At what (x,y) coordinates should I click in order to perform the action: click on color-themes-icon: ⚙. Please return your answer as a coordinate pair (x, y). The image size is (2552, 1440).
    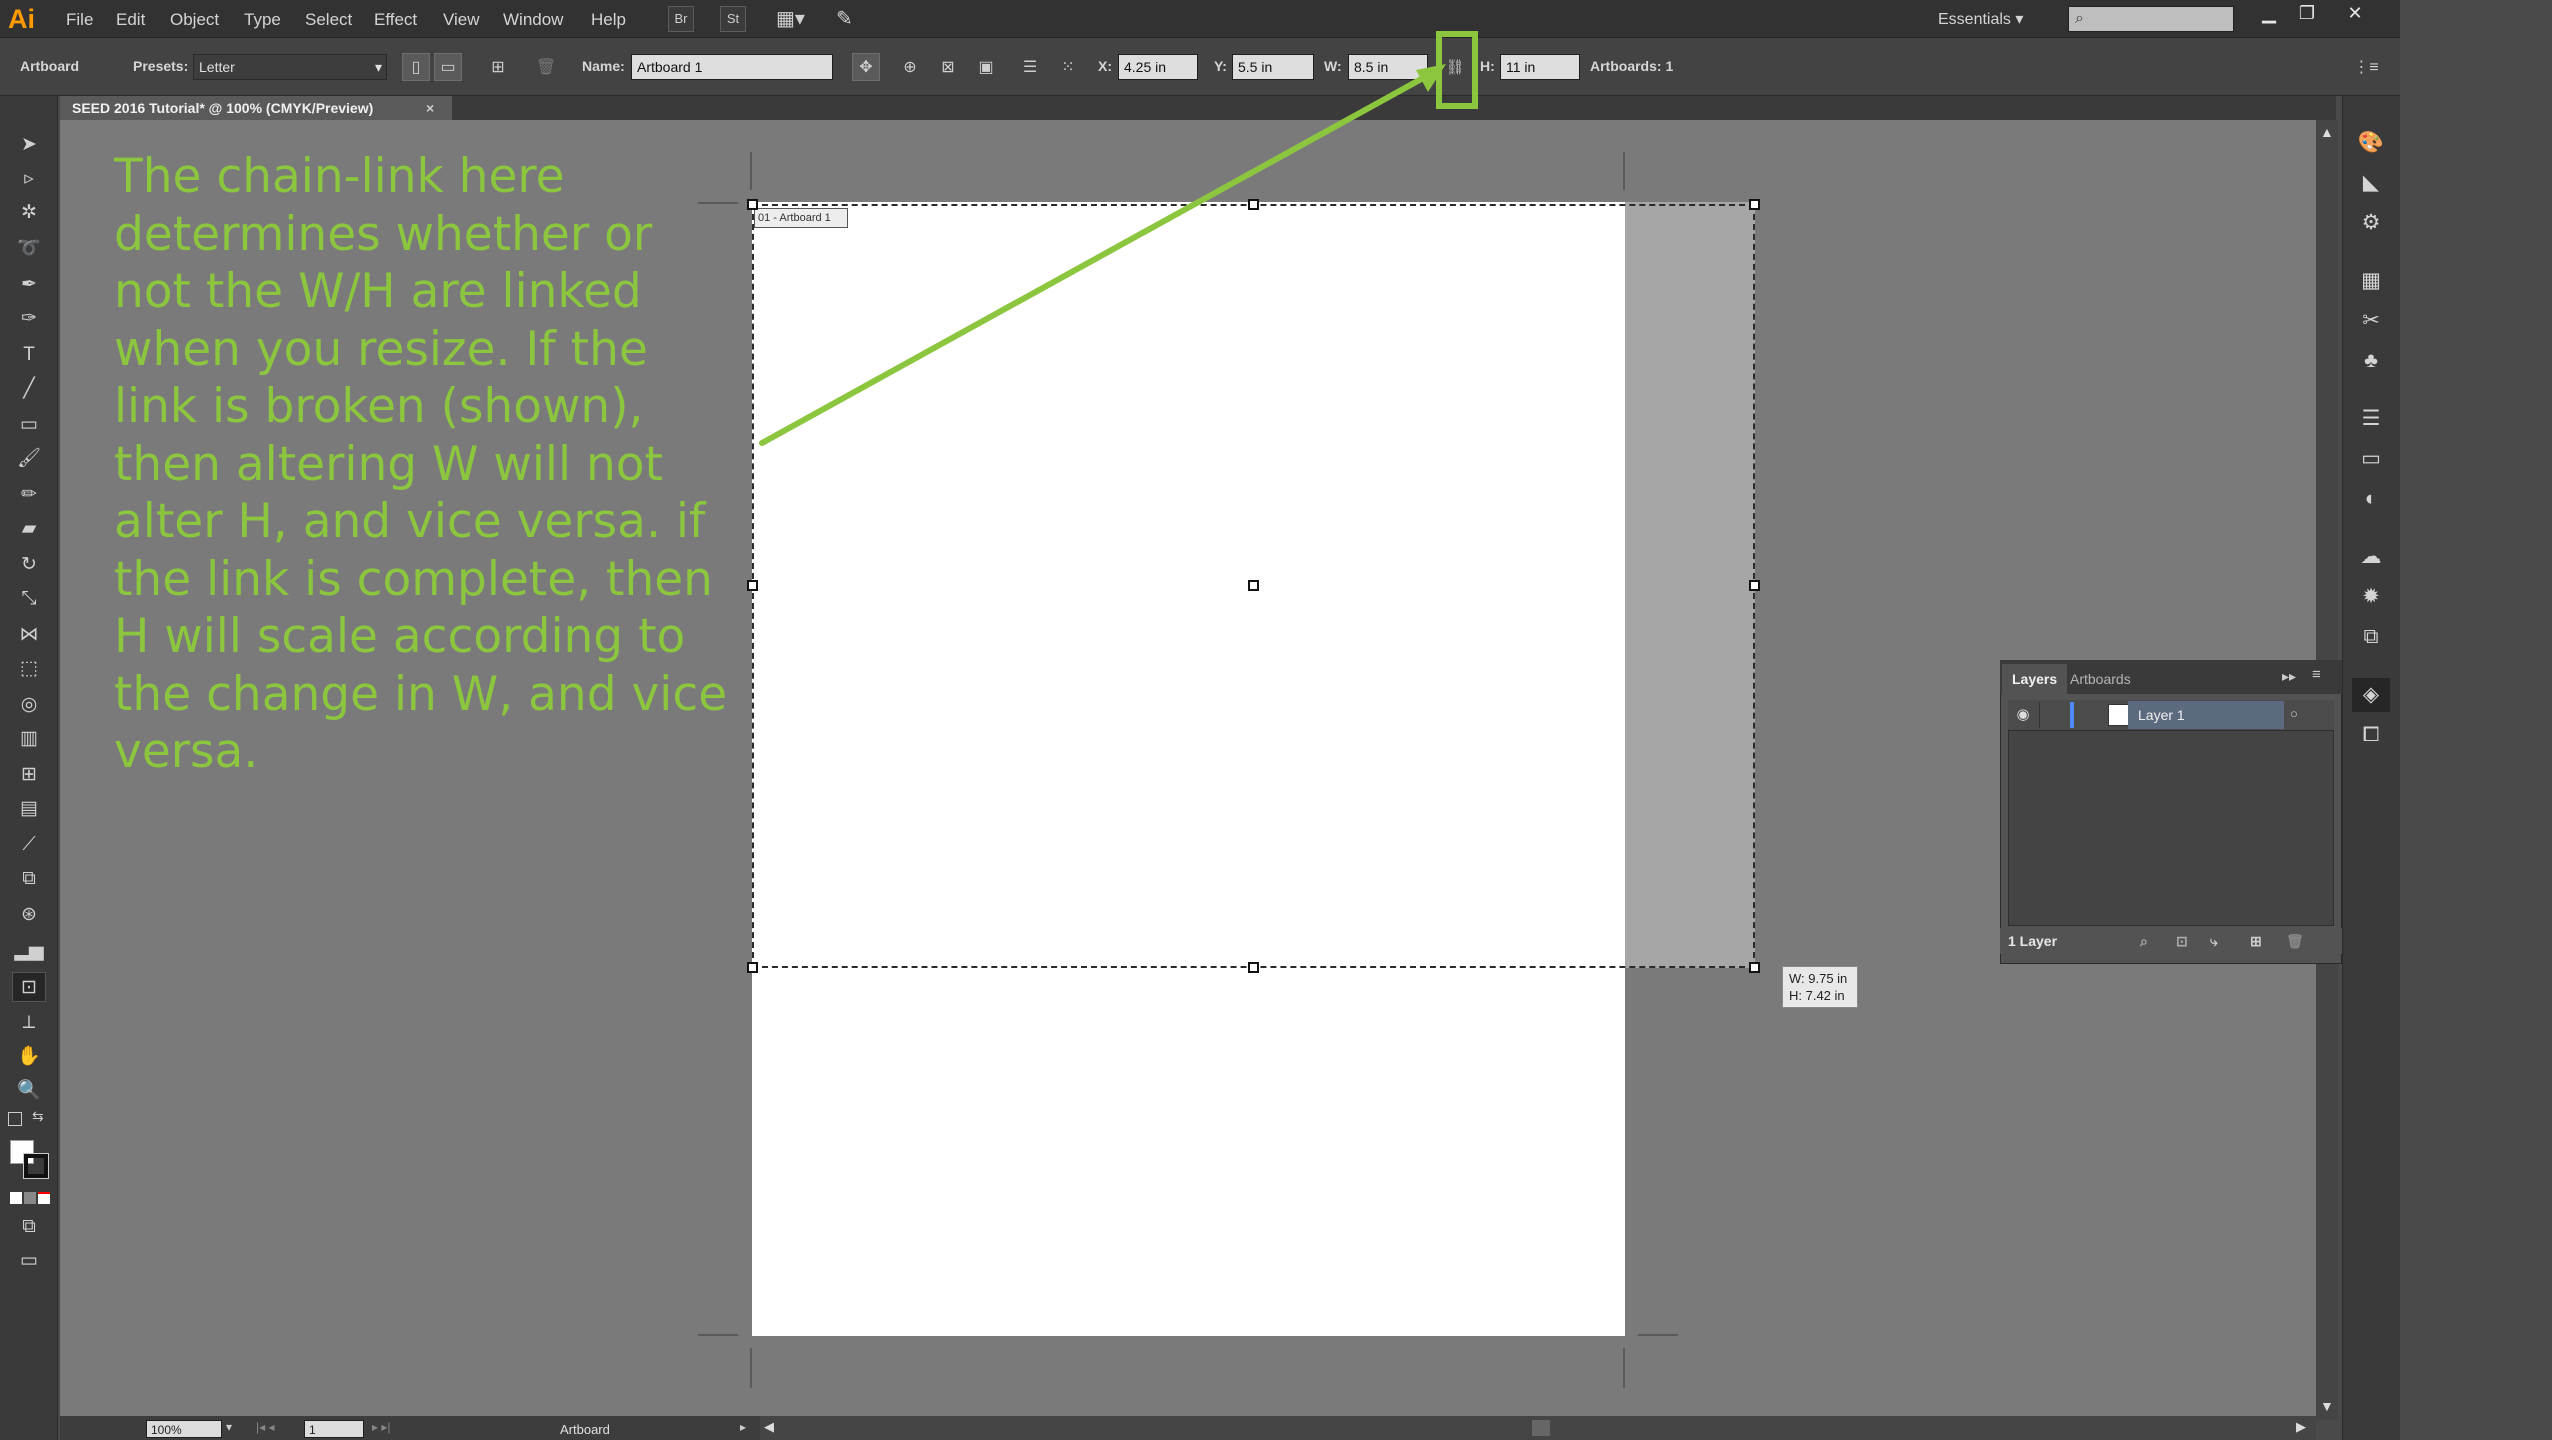
    Looking at the image, I should click on (2371, 223).